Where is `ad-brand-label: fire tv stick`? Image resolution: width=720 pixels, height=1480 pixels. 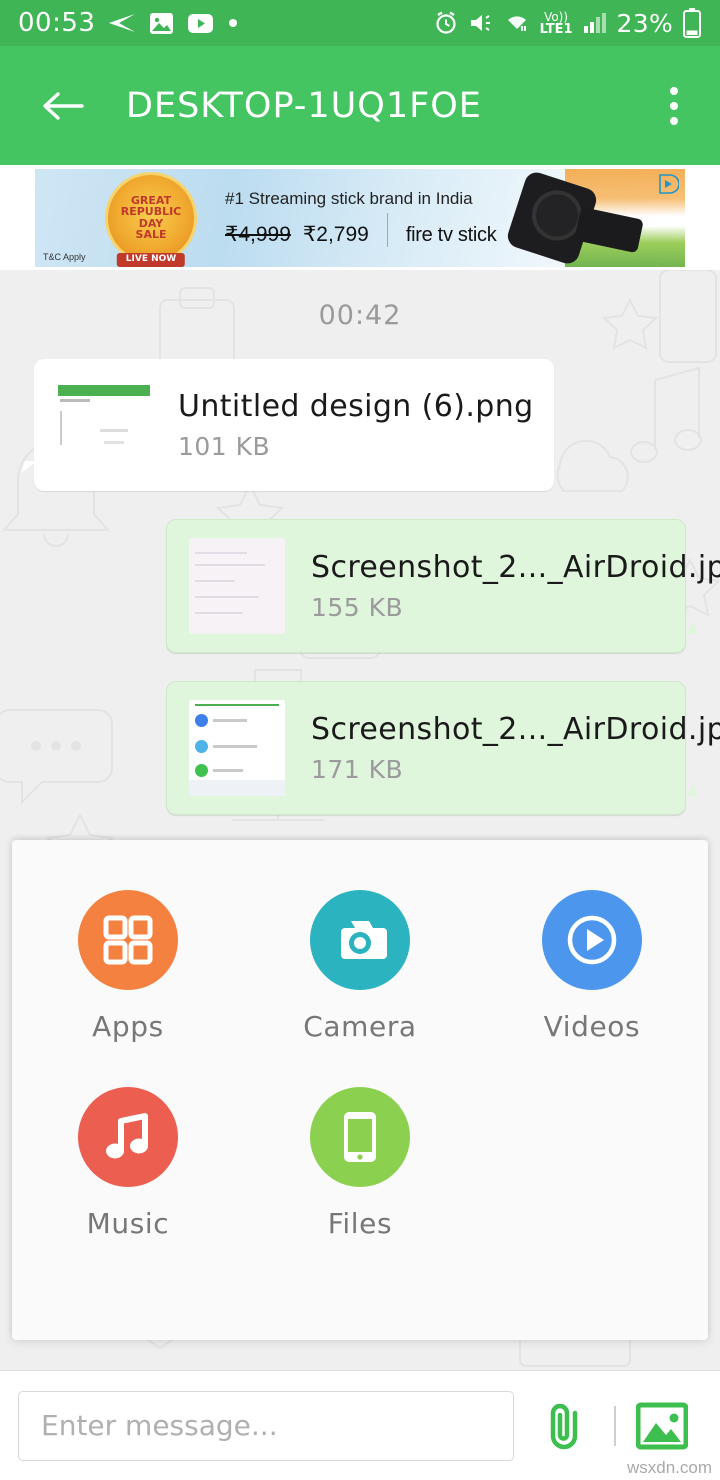 ad-brand-label: fire tv stick is located at coordinates (451, 234).